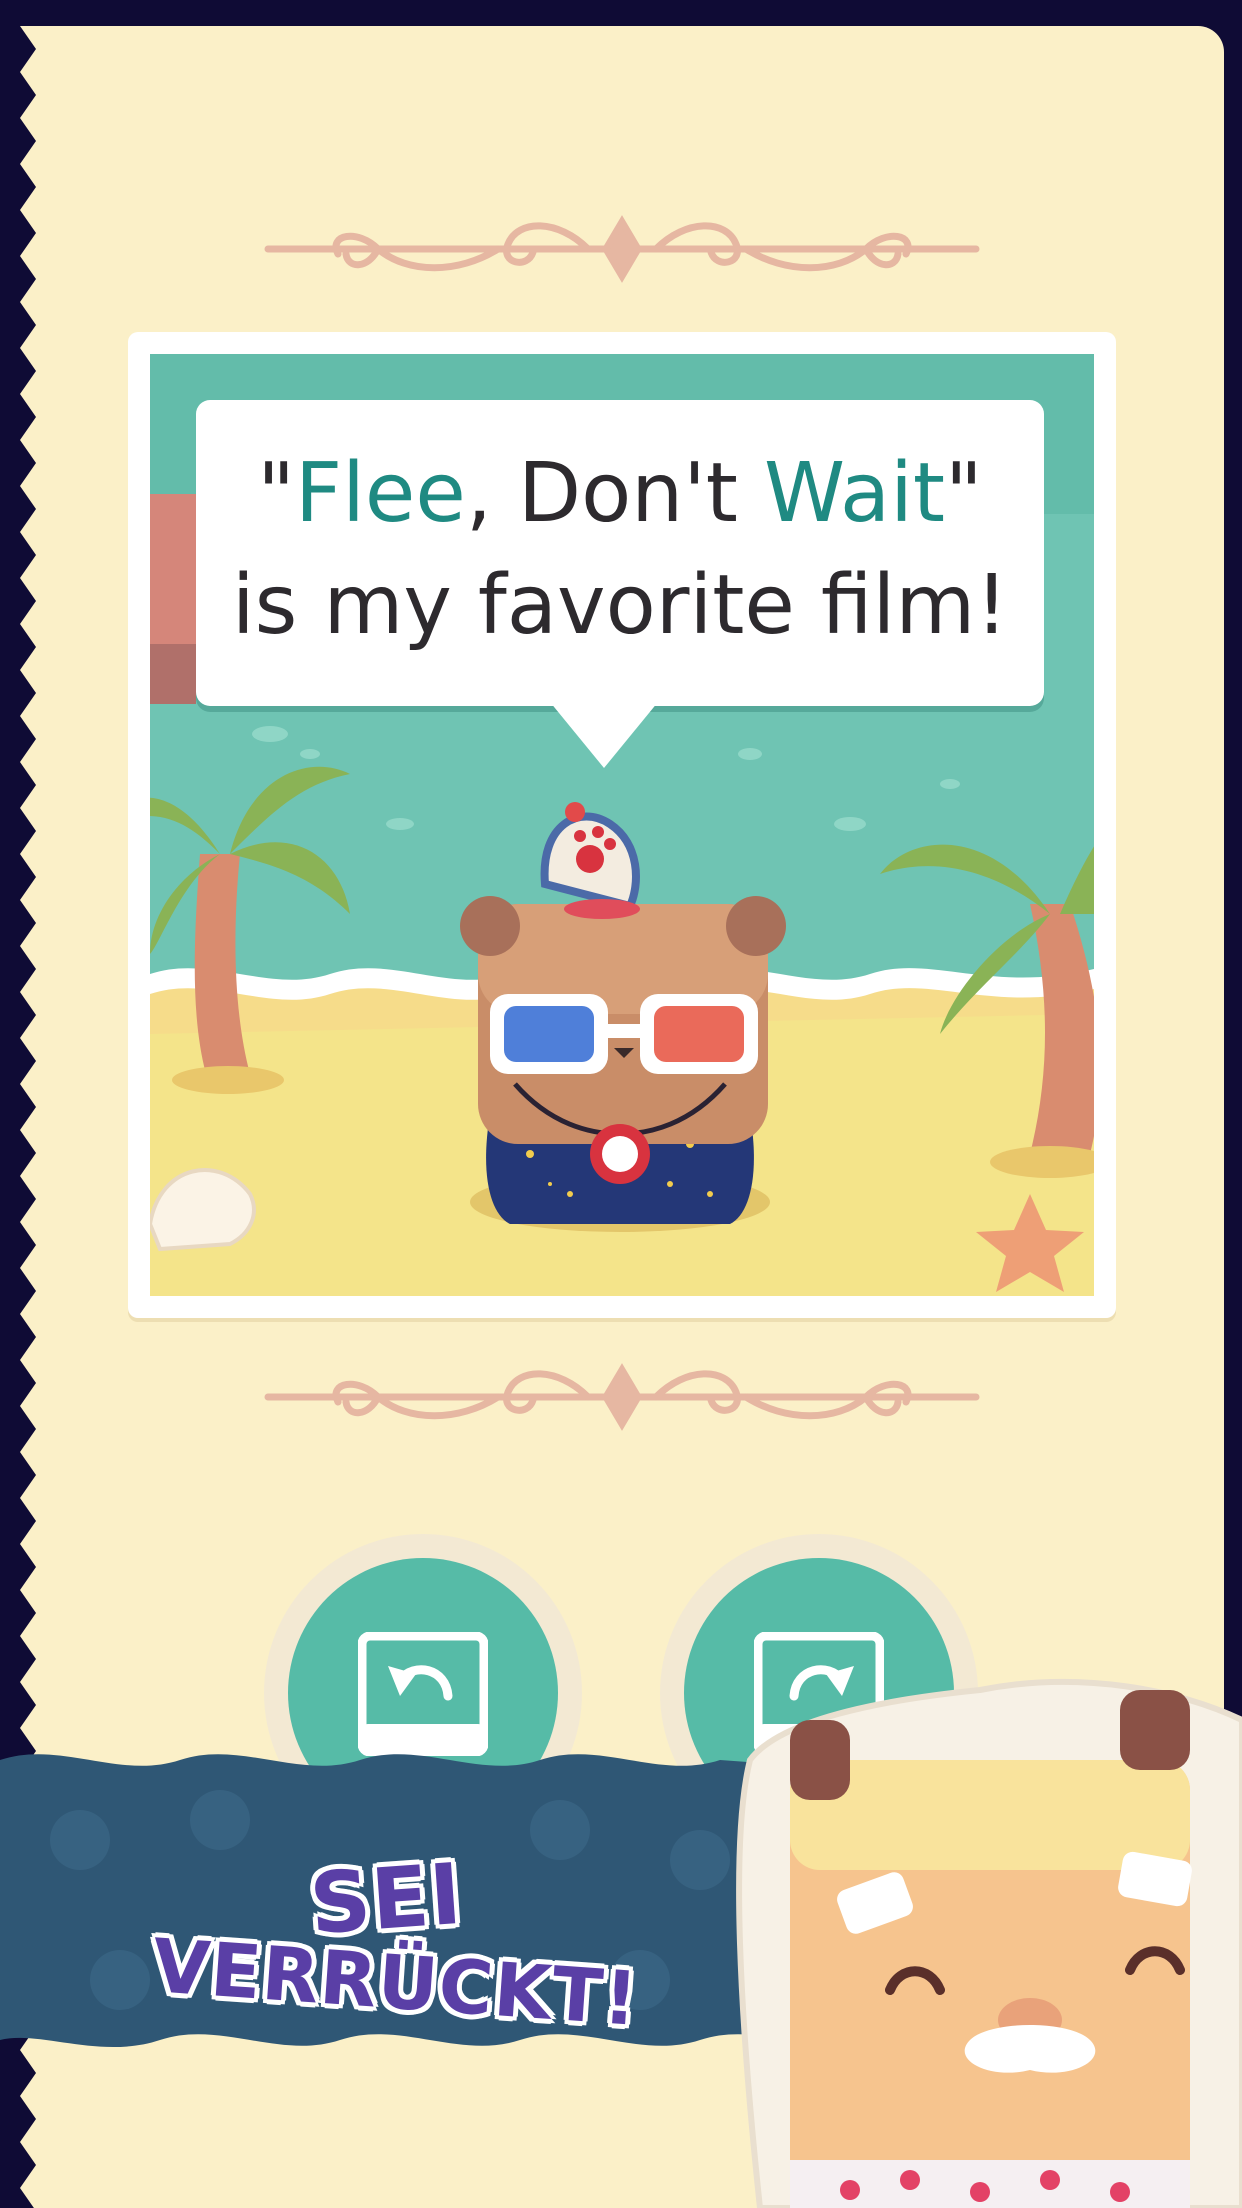 The image size is (1242, 2208). What do you see at coordinates (423, 1694) in the screenshot?
I see `rotate-left-icon` at bounding box center [423, 1694].